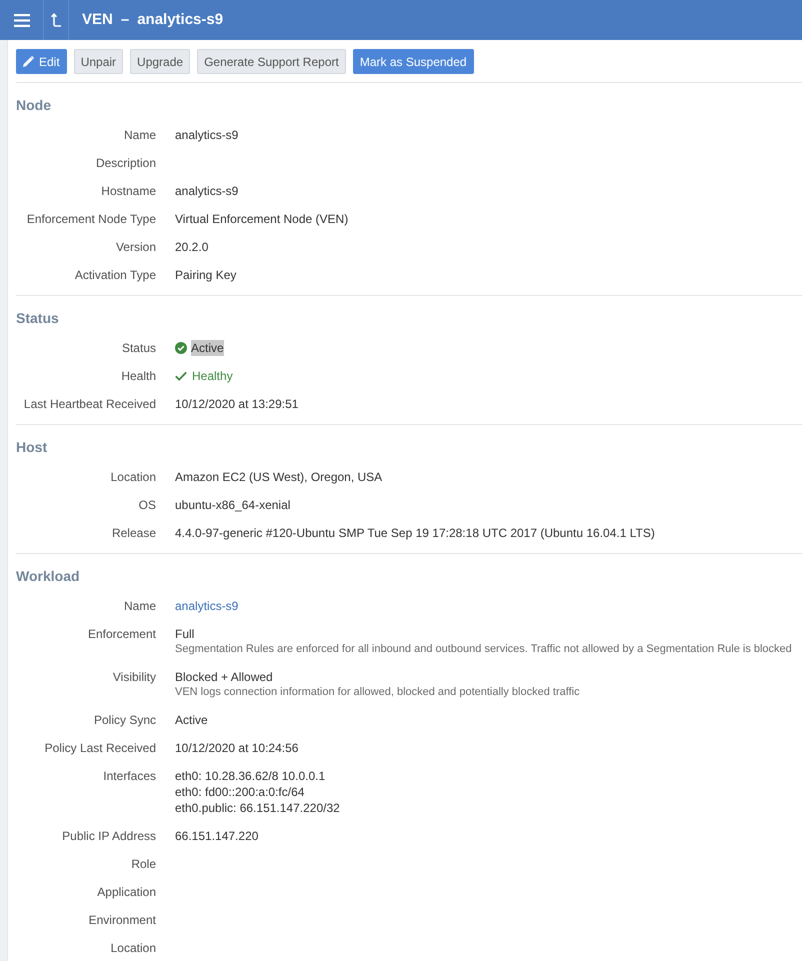 This screenshot has height=961, width=802. Describe the element at coordinates (216, 836) in the screenshot. I see `field-value: 66.151.147.220` at that location.